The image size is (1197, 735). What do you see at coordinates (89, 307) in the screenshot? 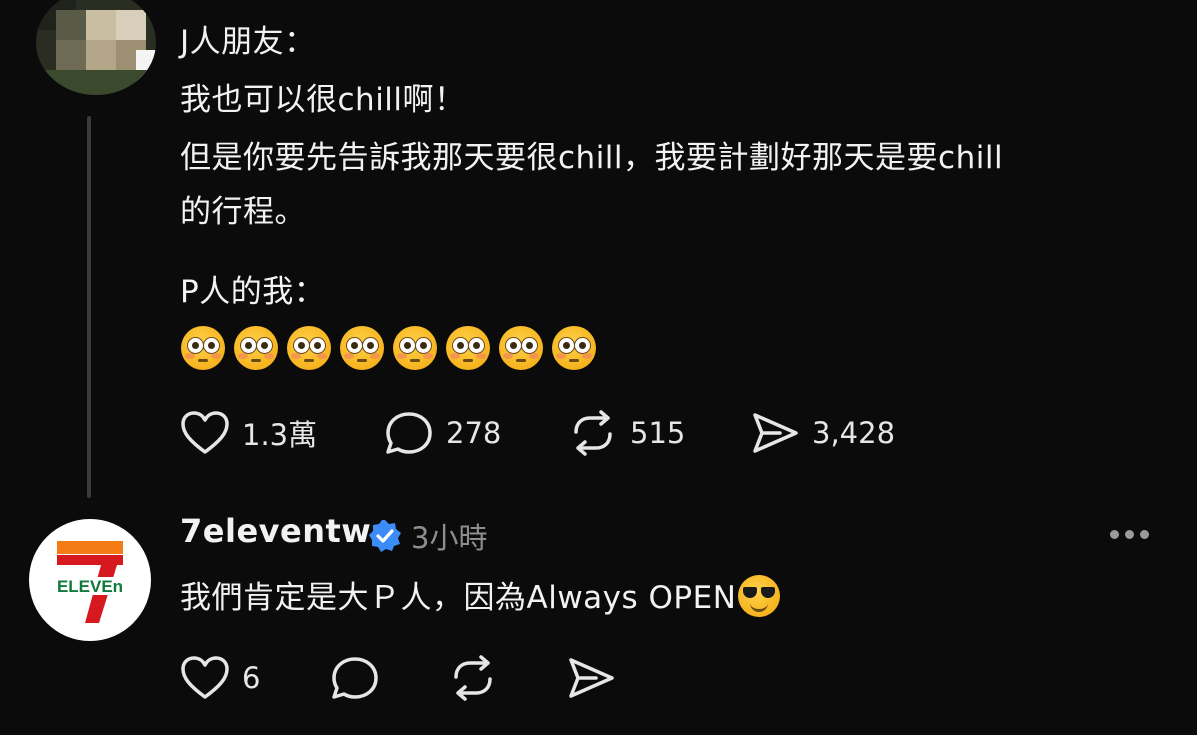
I see `thread-line` at bounding box center [89, 307].